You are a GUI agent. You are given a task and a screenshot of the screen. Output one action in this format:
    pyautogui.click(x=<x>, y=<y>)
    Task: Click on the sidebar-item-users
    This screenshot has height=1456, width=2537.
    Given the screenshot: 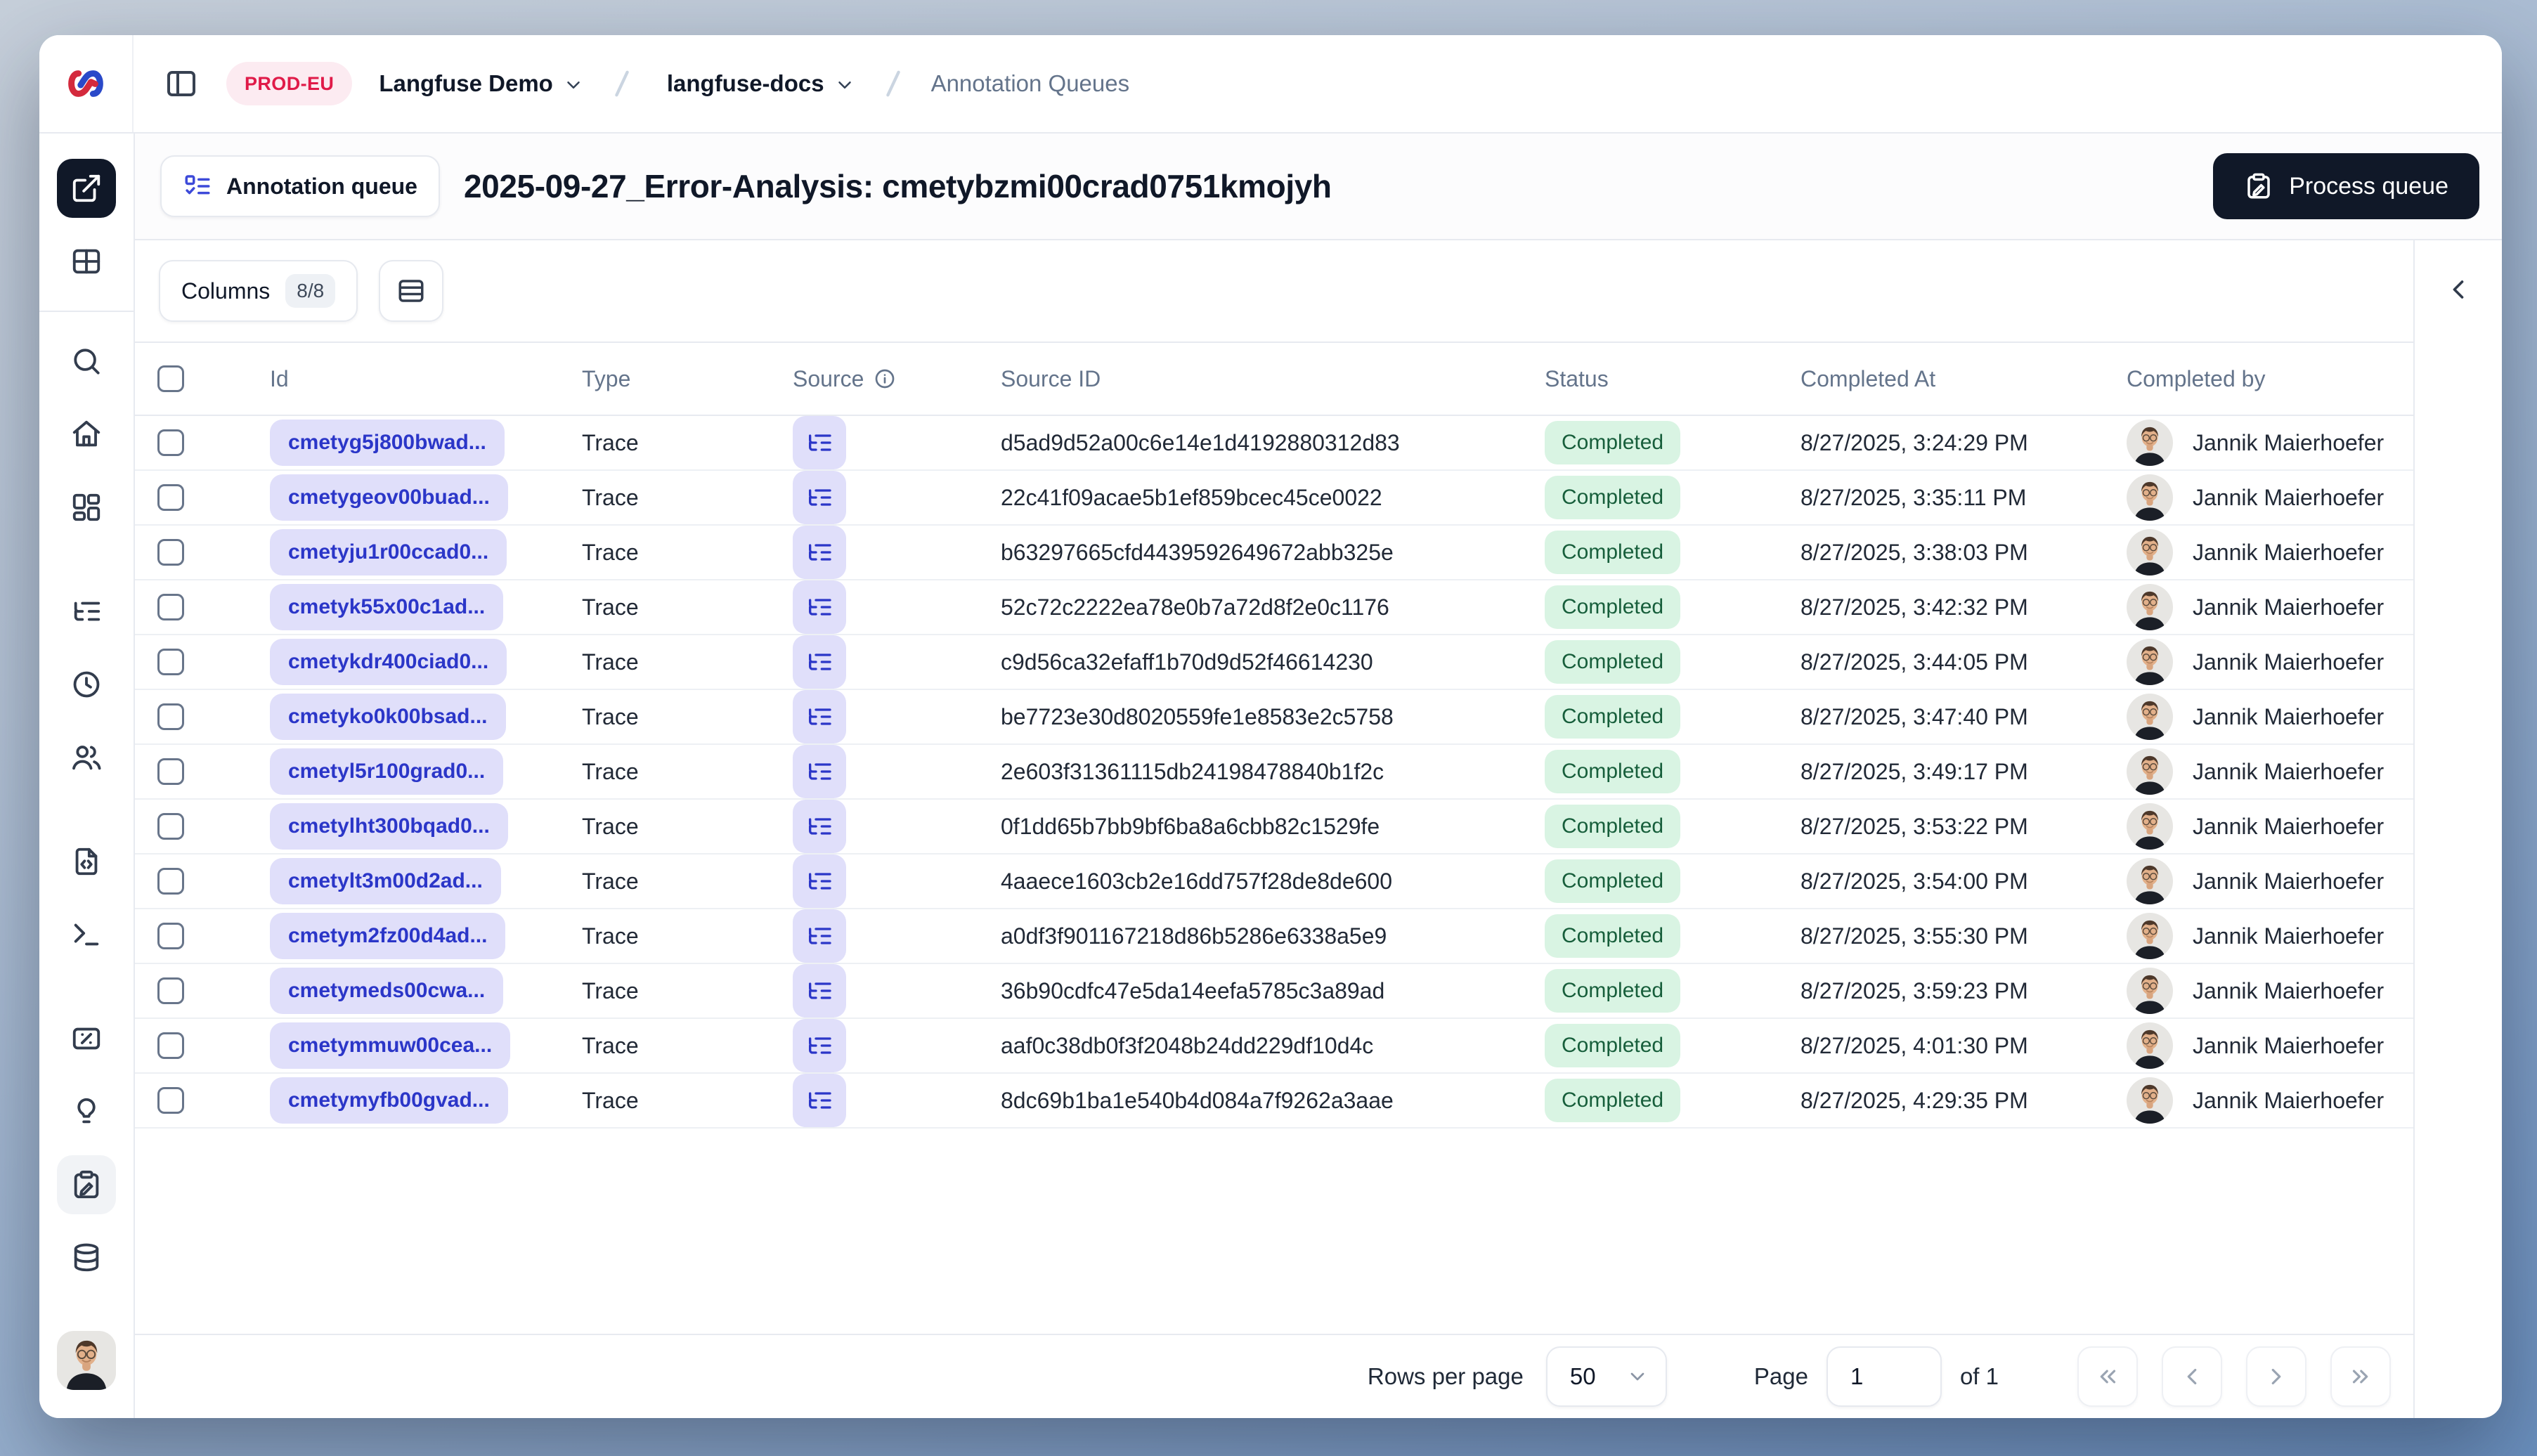 What is the action you would take?
    pyautogui.click(x=87, y=758)
    